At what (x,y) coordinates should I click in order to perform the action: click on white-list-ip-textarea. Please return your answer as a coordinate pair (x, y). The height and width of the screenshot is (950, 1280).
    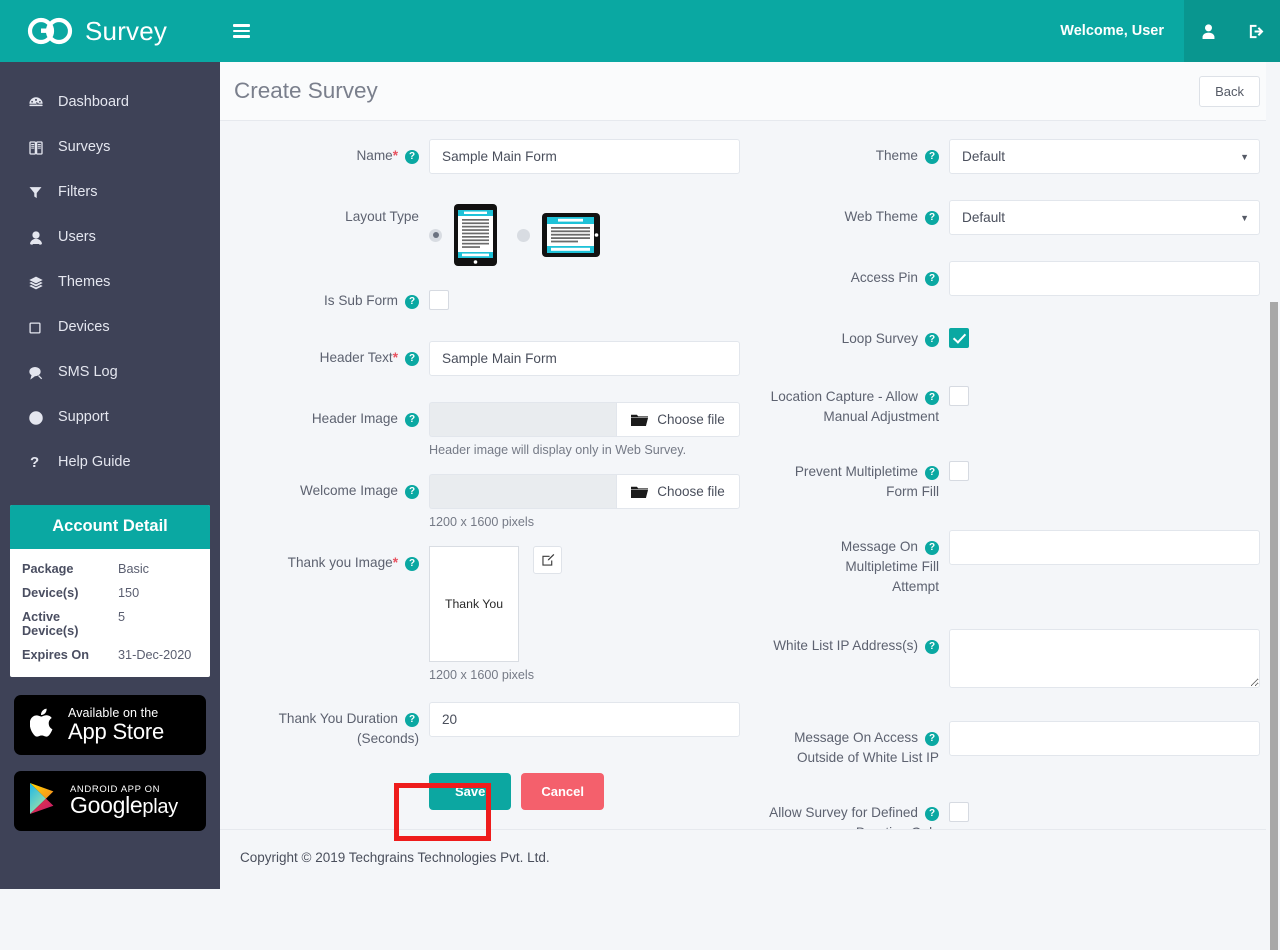
    Looking at the image, I should click on (1104, 658).